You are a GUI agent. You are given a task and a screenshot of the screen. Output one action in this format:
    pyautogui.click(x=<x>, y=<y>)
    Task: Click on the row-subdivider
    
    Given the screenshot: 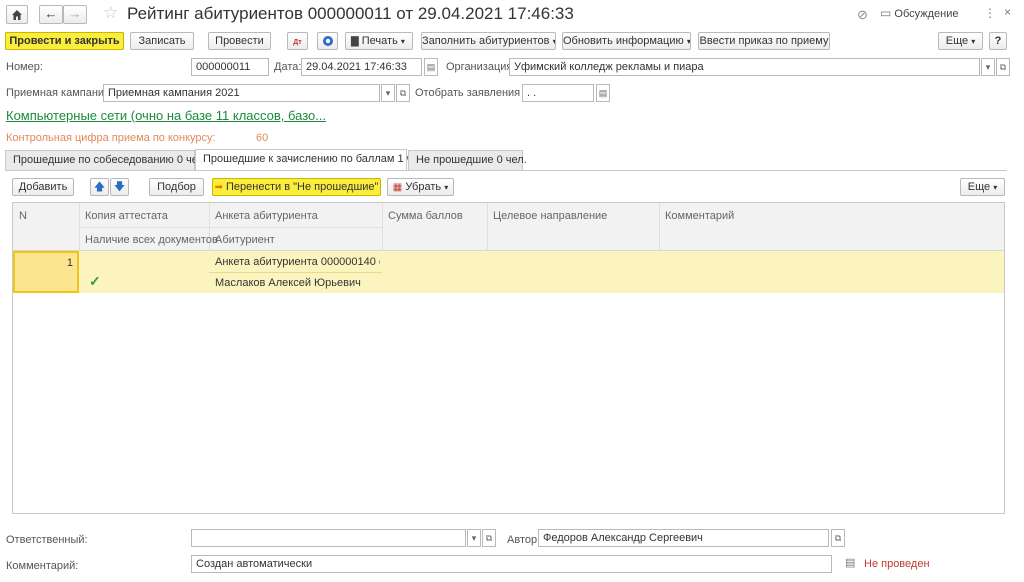 What is the action you would take?
    pyautogui.click(x=295, y=272)
    